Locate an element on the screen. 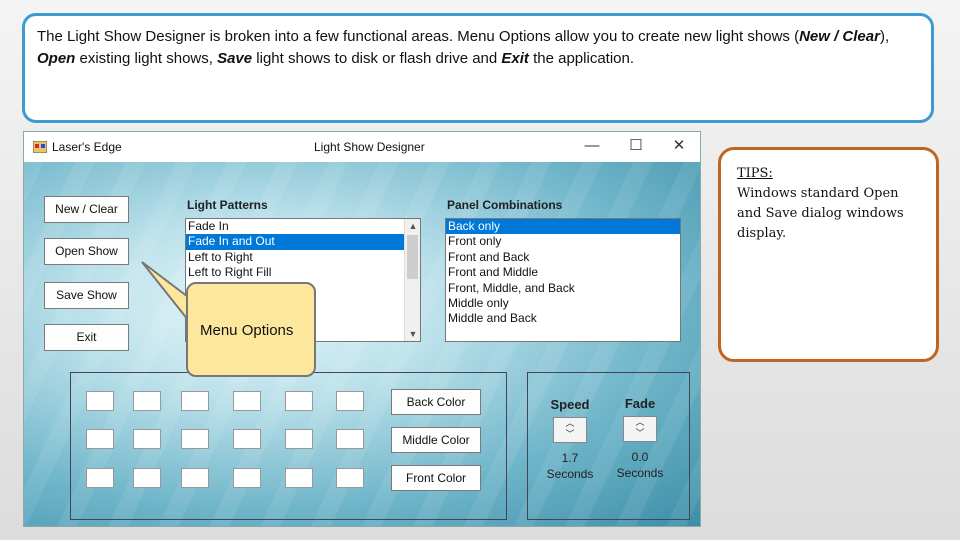 The image size is (960, 540). menu-options-callout: Menu Options is located at coordinates (251, 329).